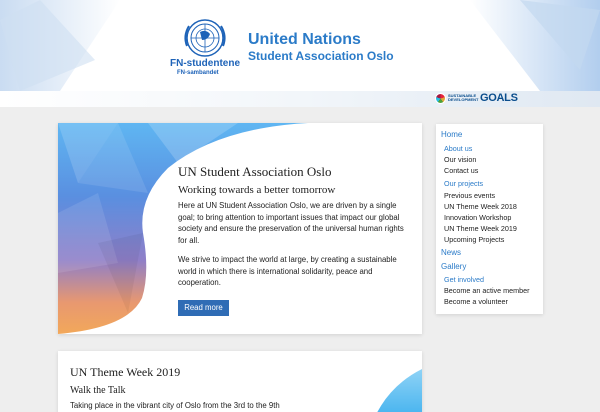 Image resolution: width=600 pixels, height=412 pixels. I want to click on sdg-logo: SUSTAINABLE DEVELOPMENT GOALS, so click(476, 98).